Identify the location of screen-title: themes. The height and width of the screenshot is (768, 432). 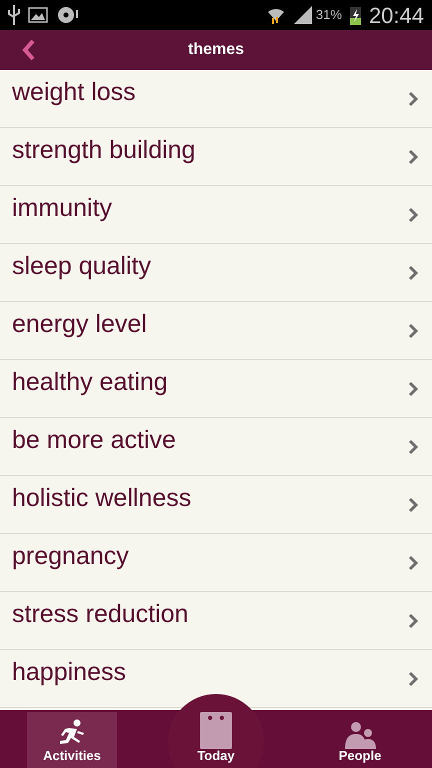
(216, 50).